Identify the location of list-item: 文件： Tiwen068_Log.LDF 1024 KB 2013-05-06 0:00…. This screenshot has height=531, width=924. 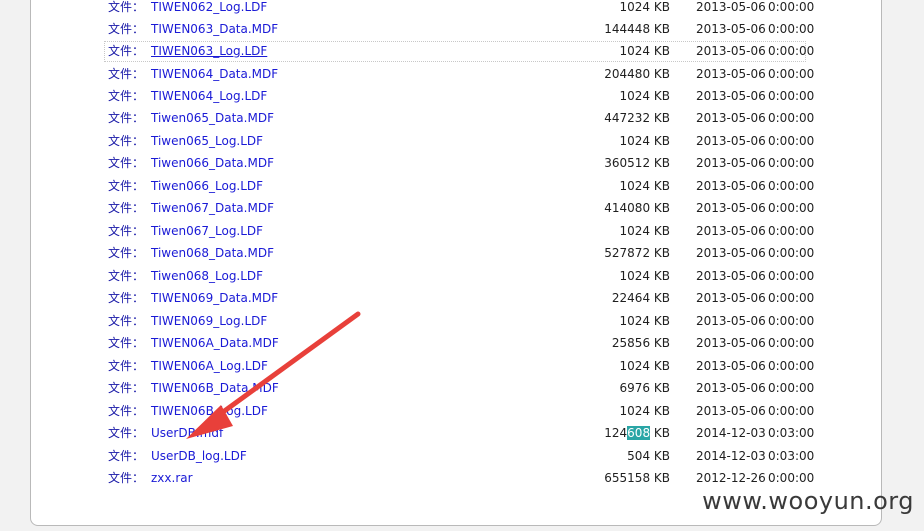
(459, 276).